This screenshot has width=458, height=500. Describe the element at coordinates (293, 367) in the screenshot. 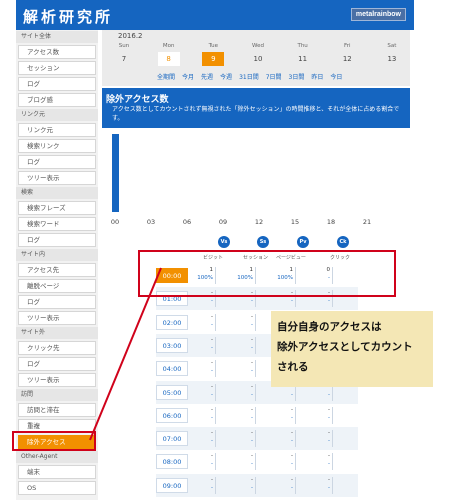

I see `callout-line: される` at that location.